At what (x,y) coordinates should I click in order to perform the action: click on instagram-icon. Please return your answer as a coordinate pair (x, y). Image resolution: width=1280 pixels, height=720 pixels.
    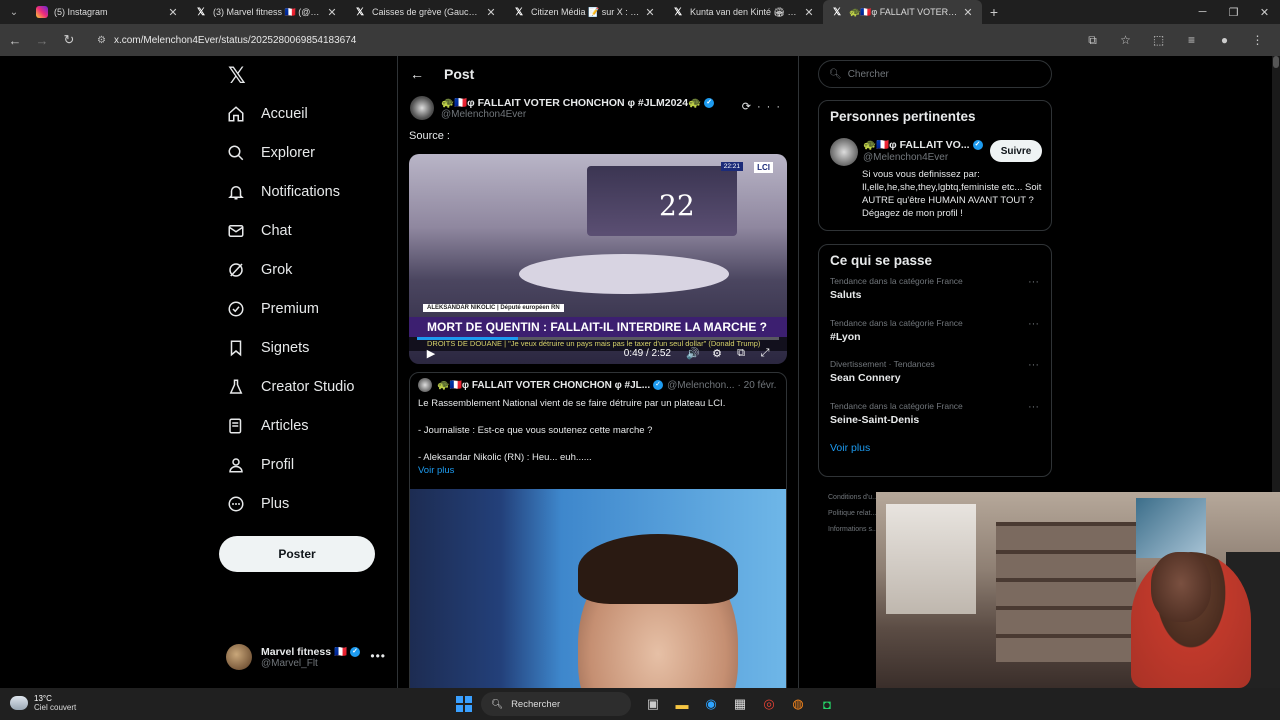
    Looking at the image, I should click on (42, 12).